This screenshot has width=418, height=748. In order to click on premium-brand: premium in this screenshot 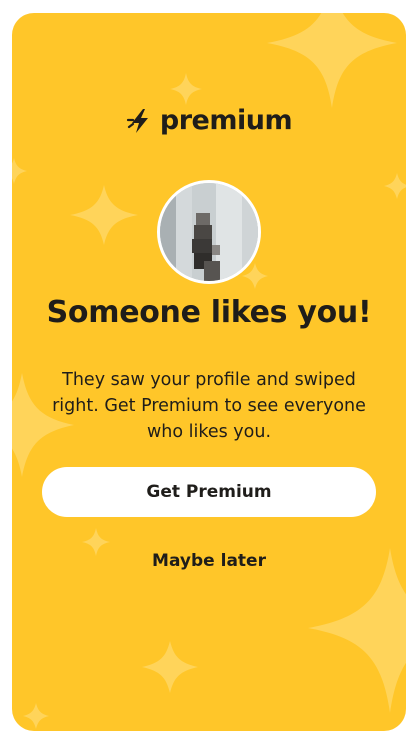, I will do `click(209, 120)`.